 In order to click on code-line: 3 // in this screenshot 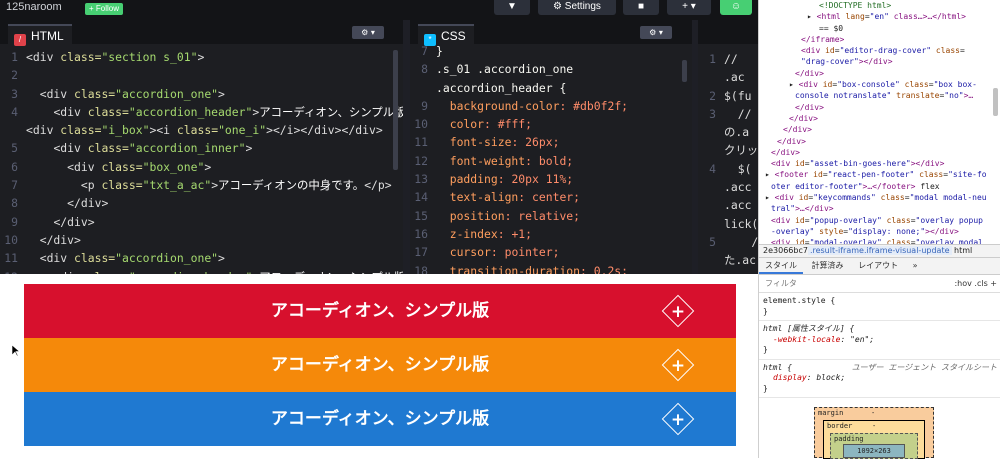, I will do `click(728, 114)`.